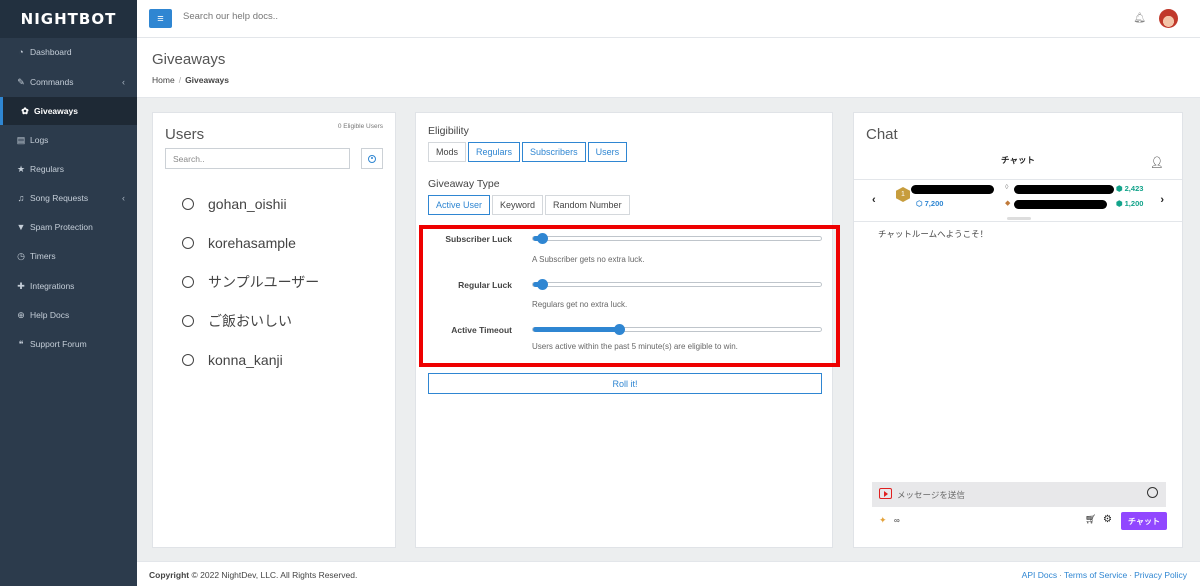  Describe the element at coordinates (50, 315) in the screenshot. I see `sidebar-item-label: Help Docs` at that location.